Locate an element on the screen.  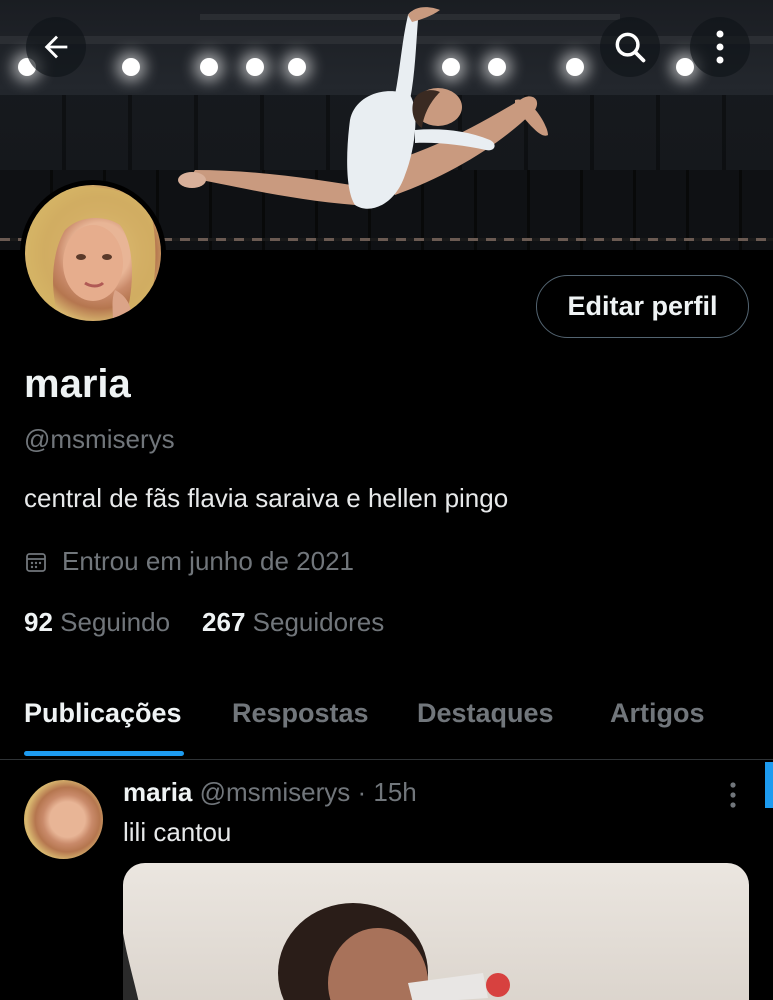
post-avatar is located at coordinates (63, 819).